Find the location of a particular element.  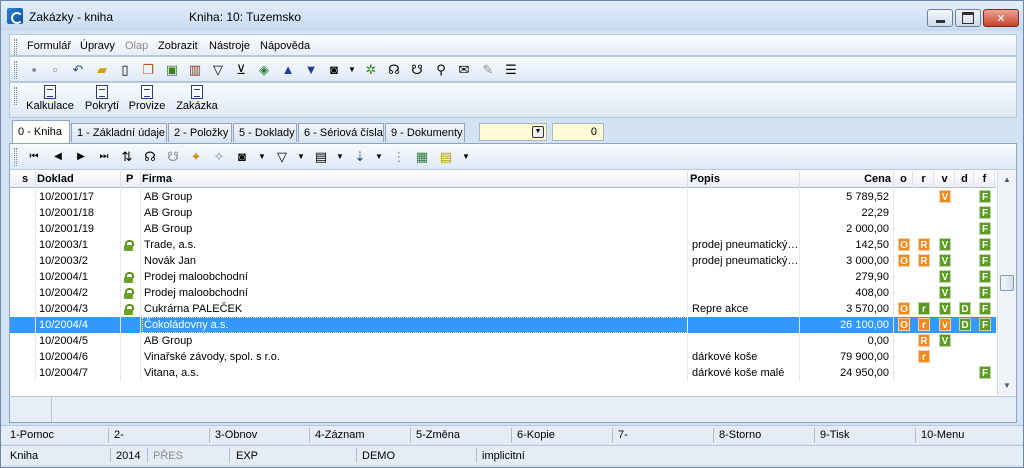

column-header-doklad: Doklad is located at coordinates (79, 179).